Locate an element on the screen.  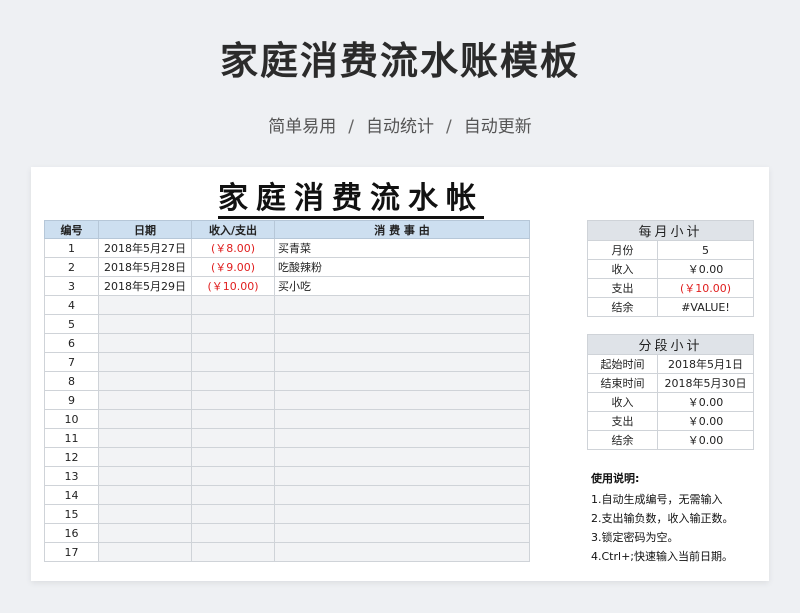
row-description: 买小吃 is located at coordinates (402, 286).